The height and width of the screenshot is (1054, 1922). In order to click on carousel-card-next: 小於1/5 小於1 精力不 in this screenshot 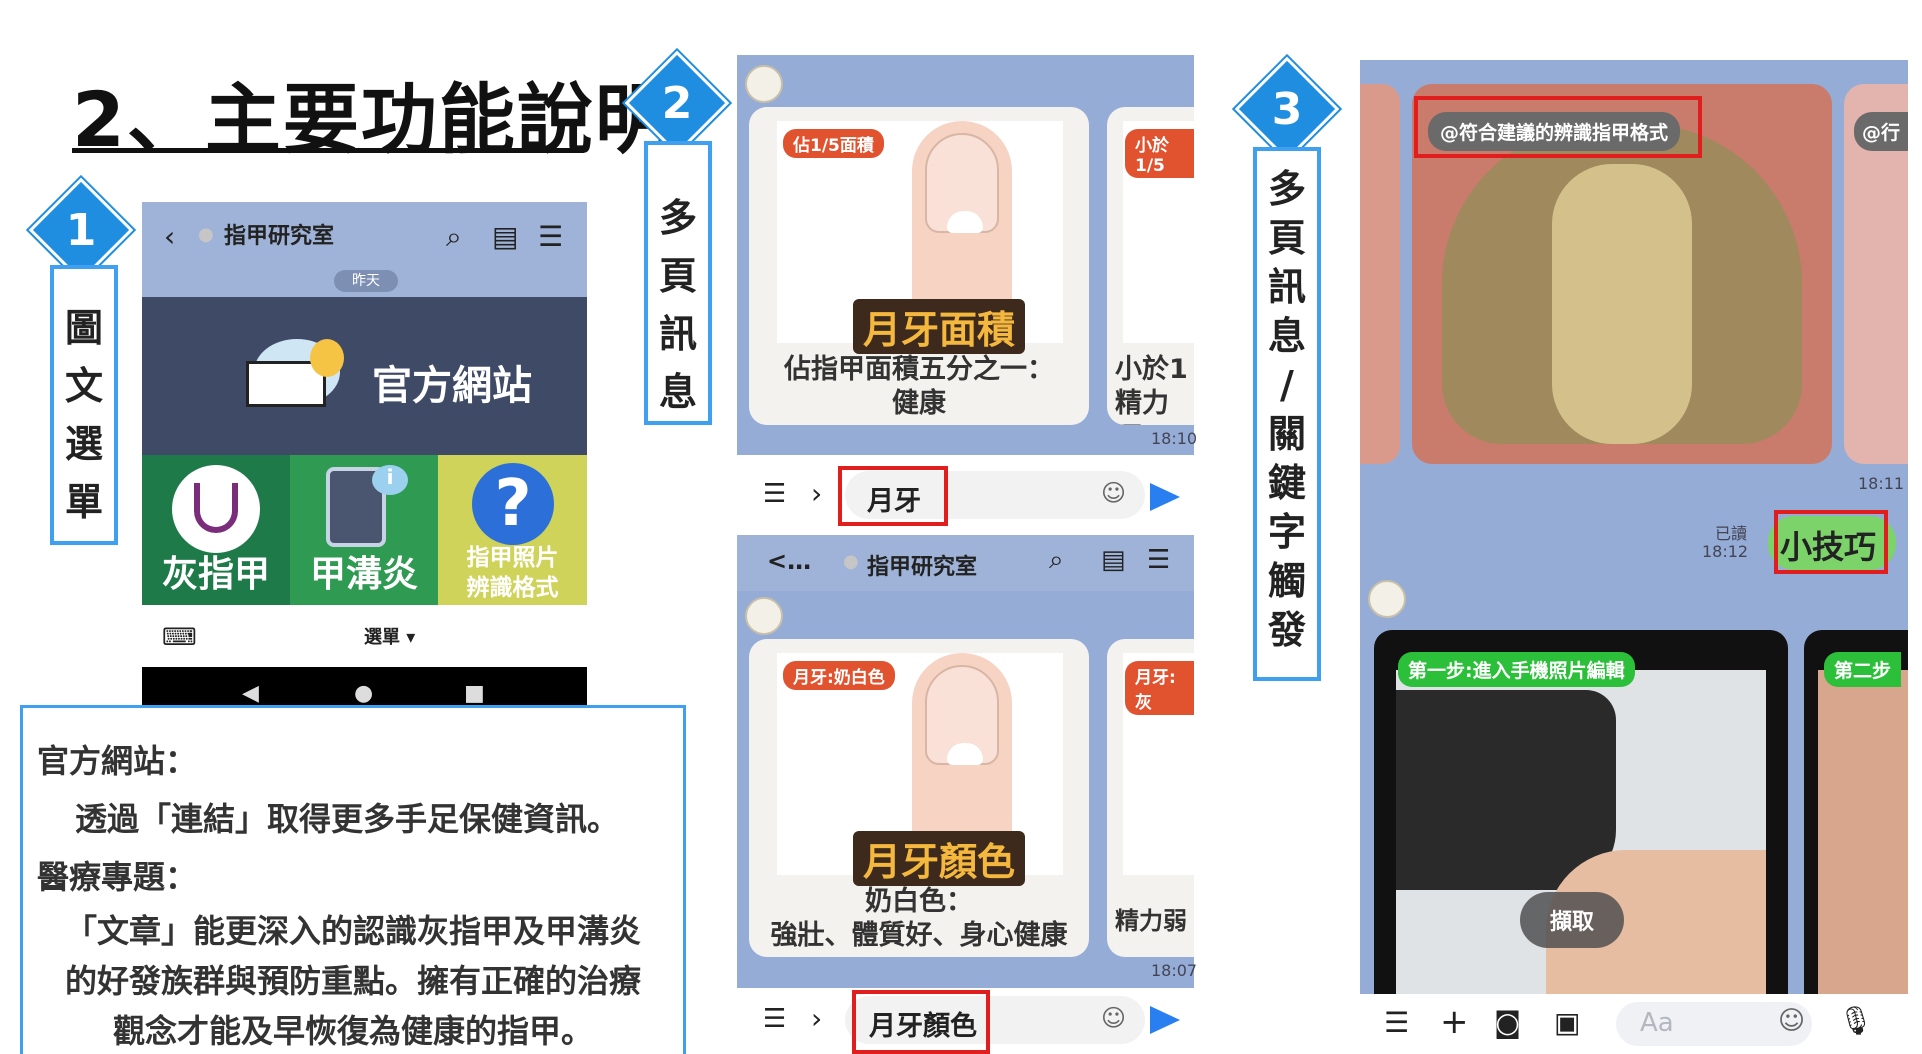, I will do `click(1150, 266)`.